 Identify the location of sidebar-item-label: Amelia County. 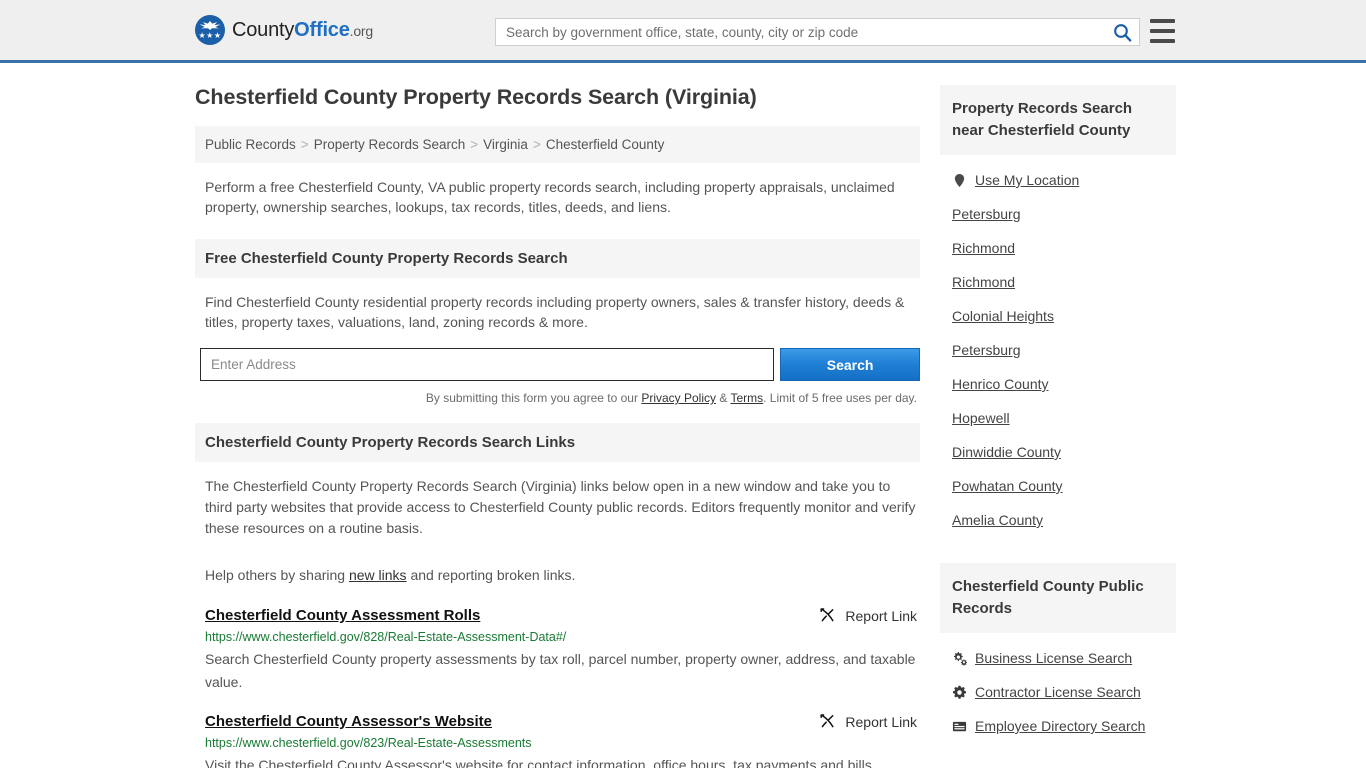
(997, 520).